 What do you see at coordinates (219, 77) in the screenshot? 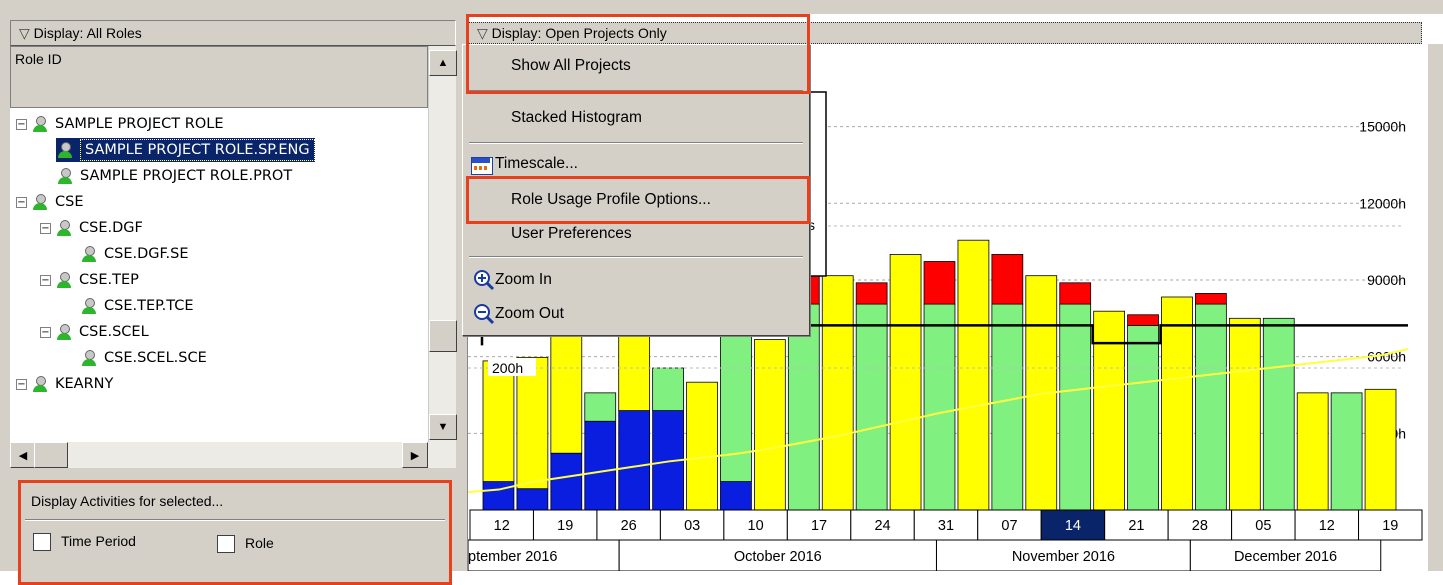
I see `role-id-column-header: Role ID` at bounding box center [219, 77].